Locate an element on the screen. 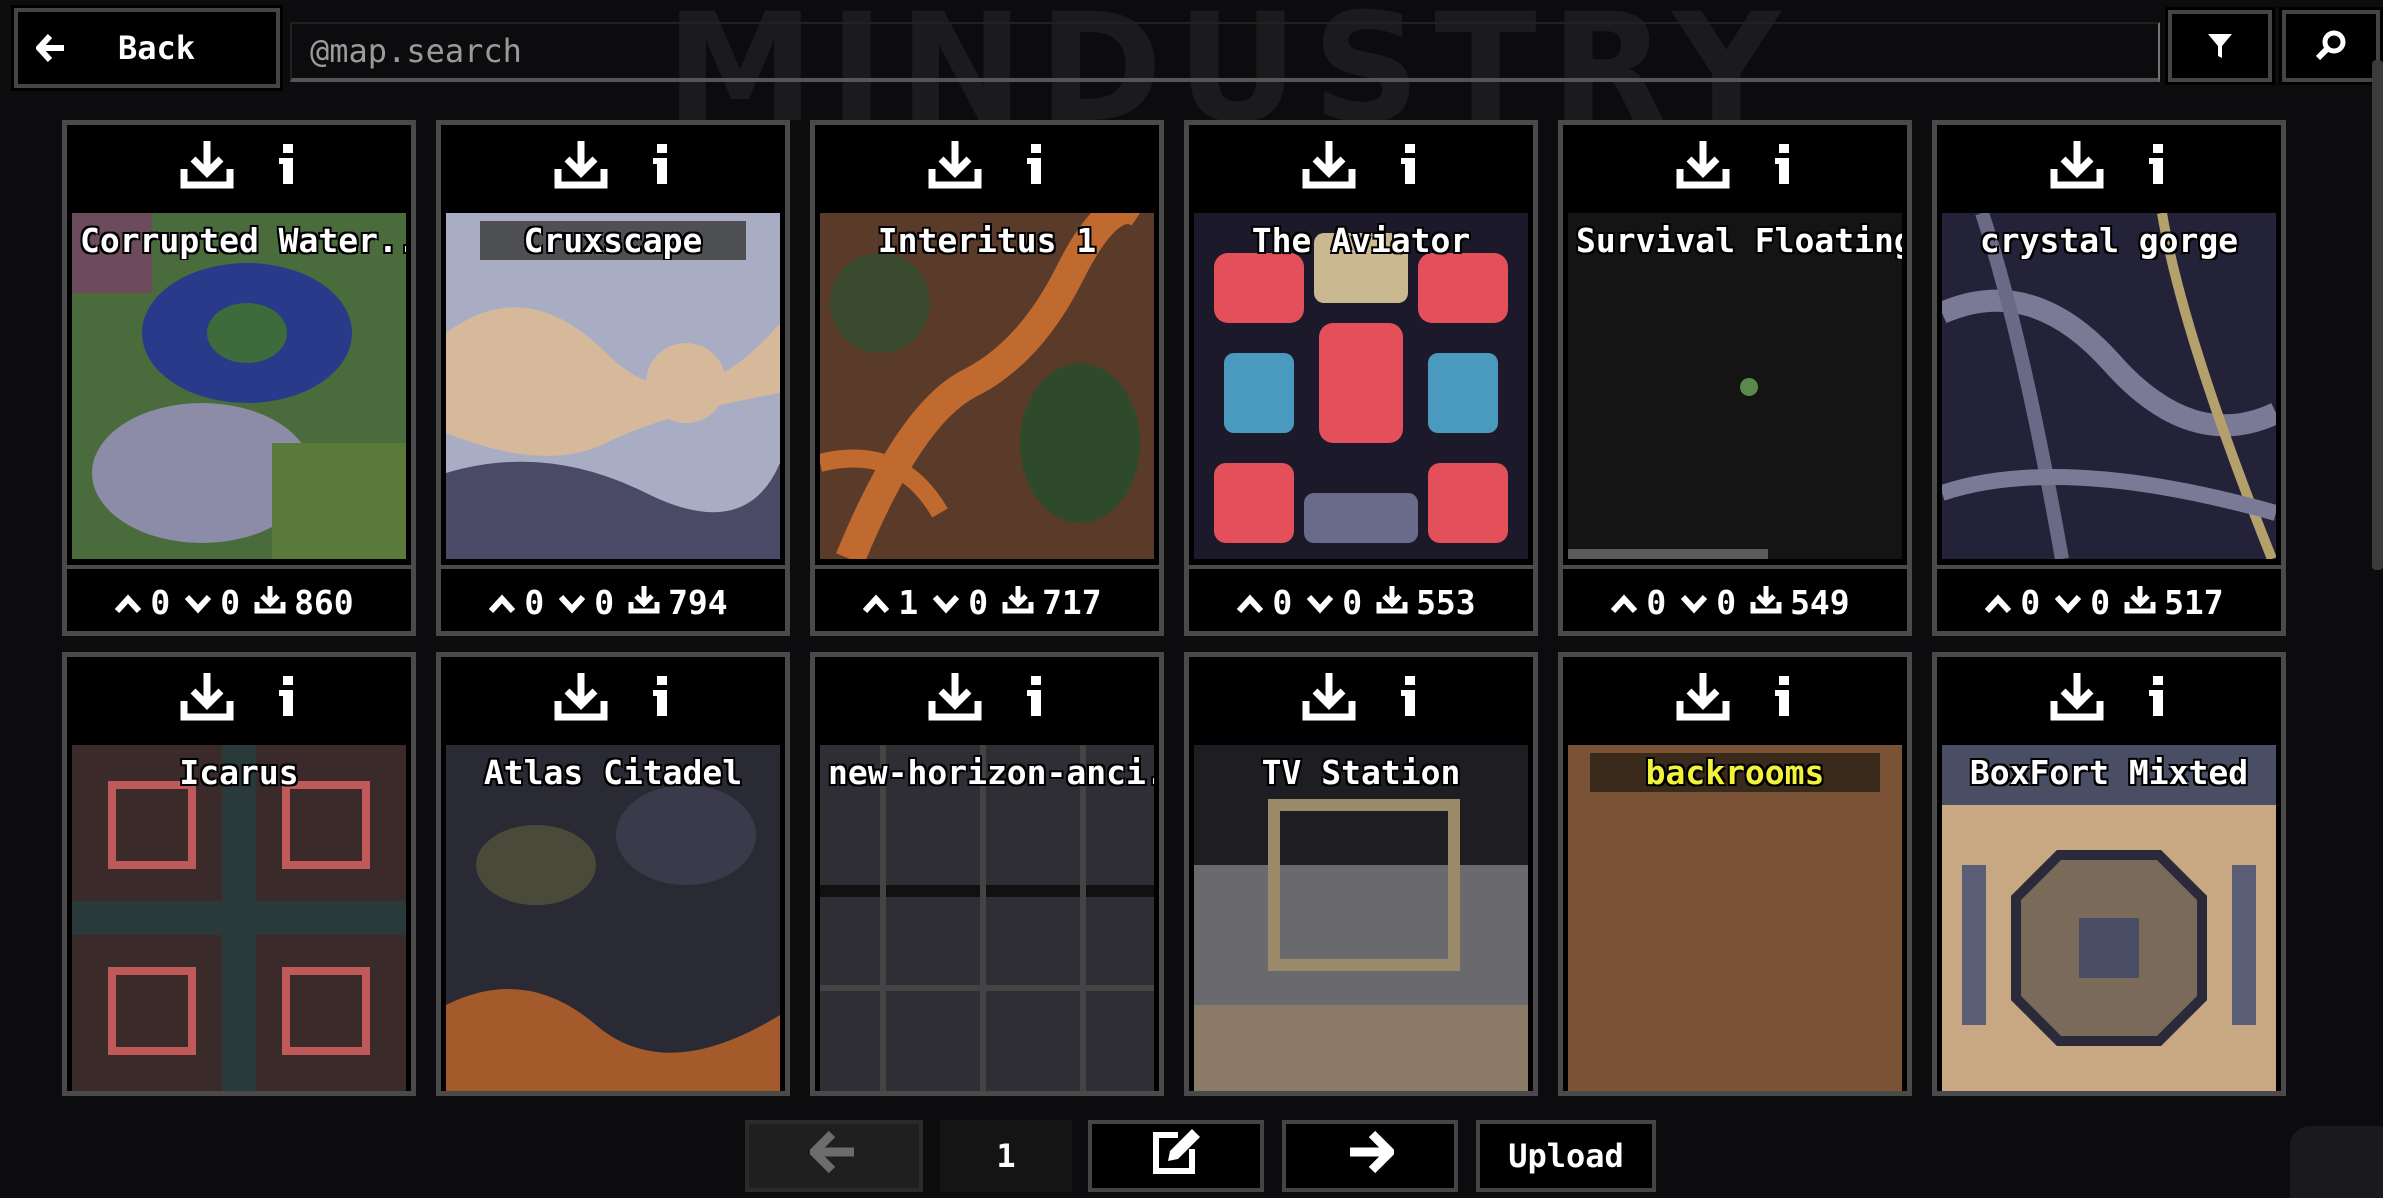  filter-button is located at coordinates (2220, 46).